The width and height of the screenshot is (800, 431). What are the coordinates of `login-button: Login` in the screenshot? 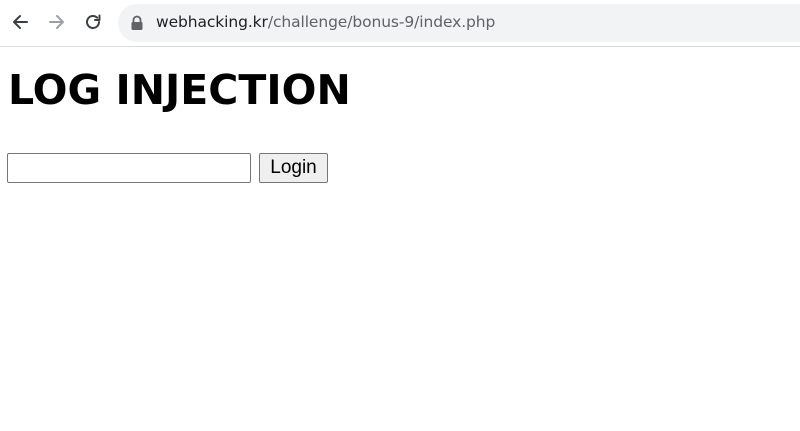 It's located at (293, 168).